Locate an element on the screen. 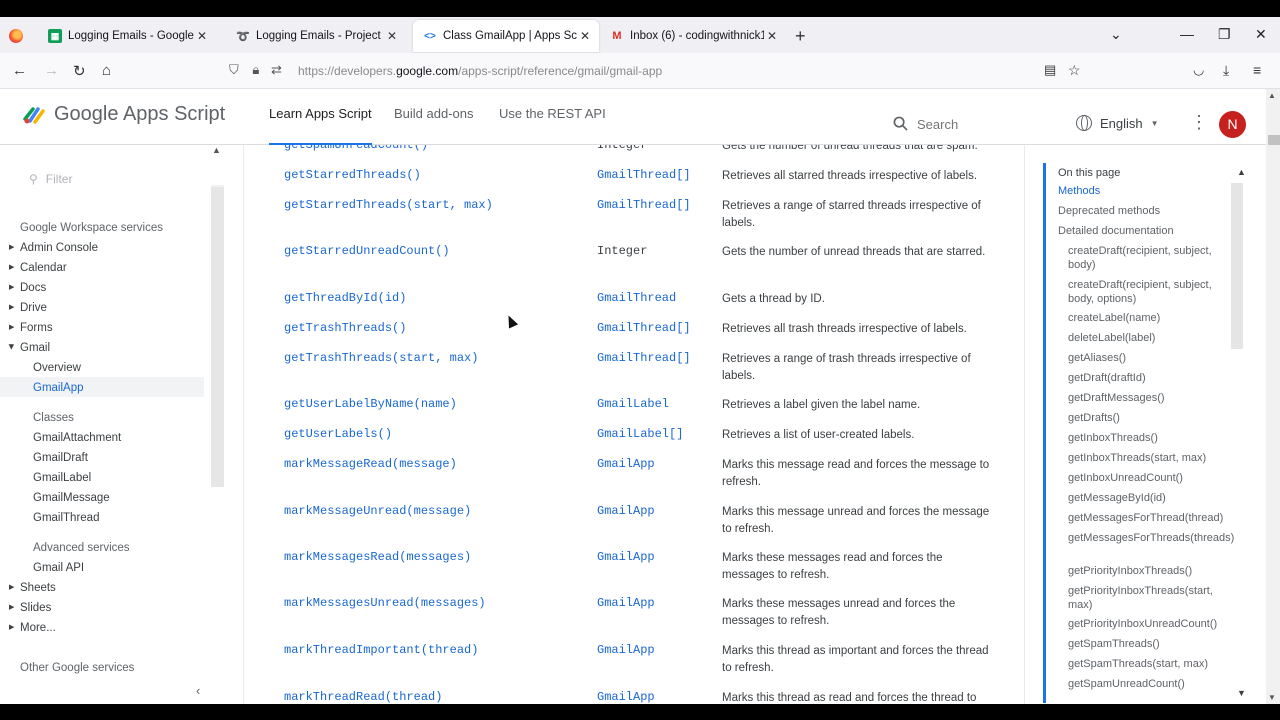 This screenshot has height=720, width=1280. tab-learn-apps-script: Learn Apps Script is located at coordinates (320, 125).